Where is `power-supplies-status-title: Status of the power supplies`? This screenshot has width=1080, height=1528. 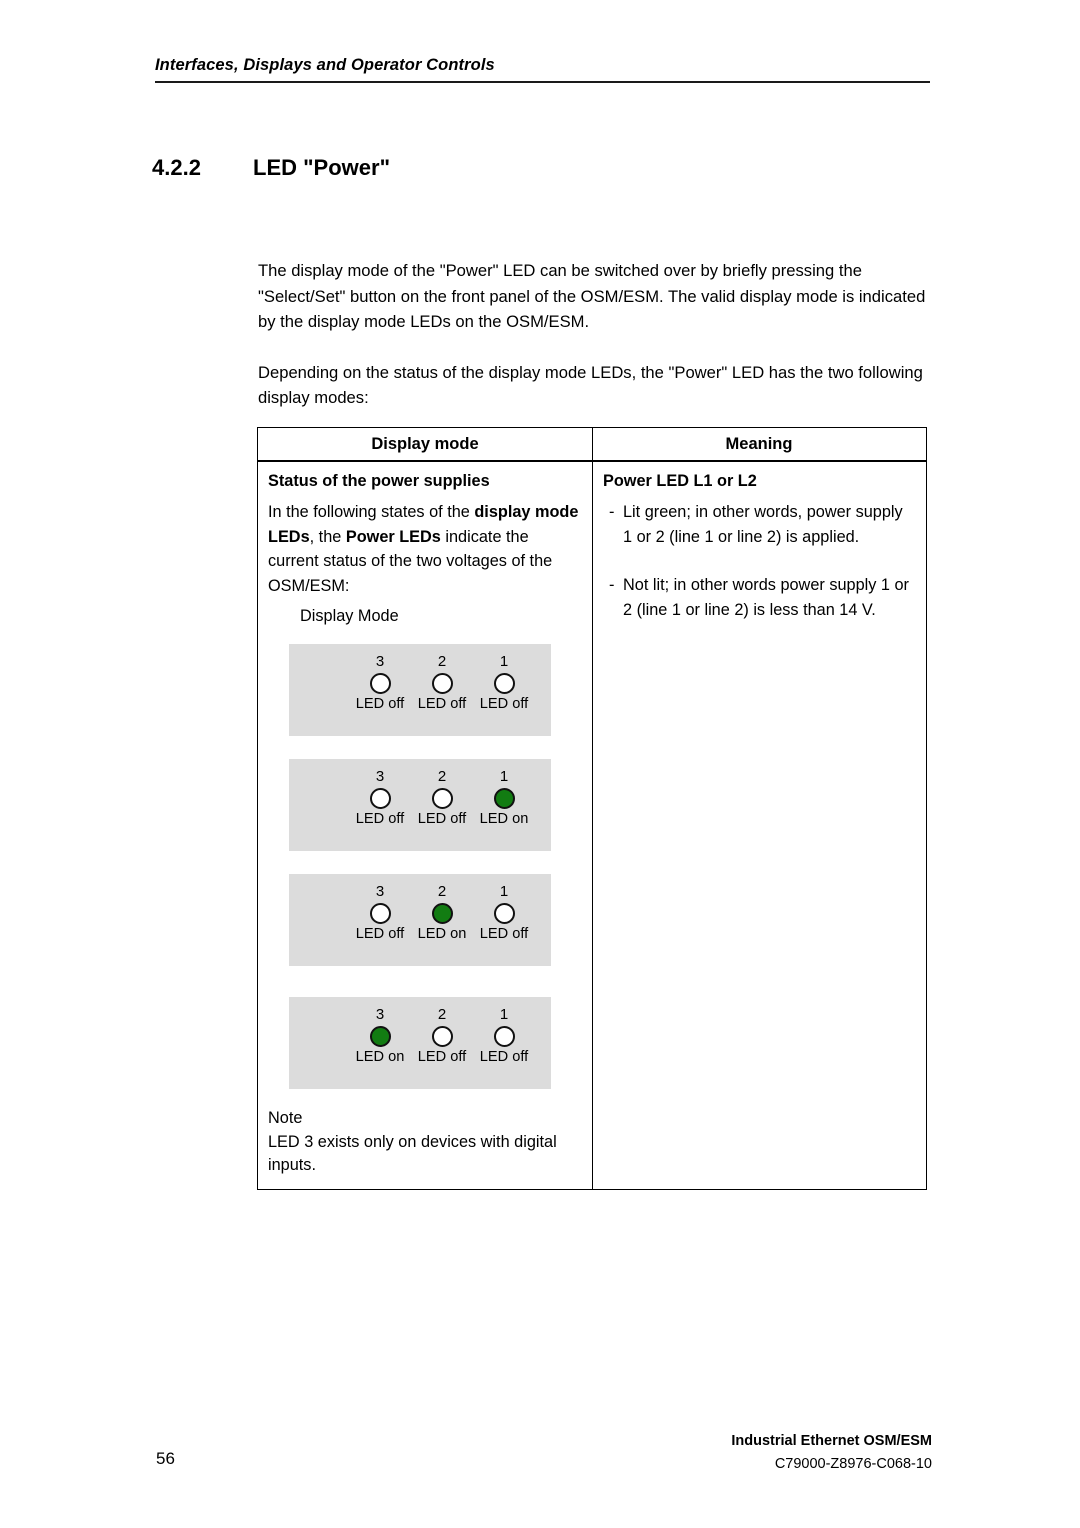
power-supplies-status-title: Status of the power supplies is located at coordinates (379, 481).